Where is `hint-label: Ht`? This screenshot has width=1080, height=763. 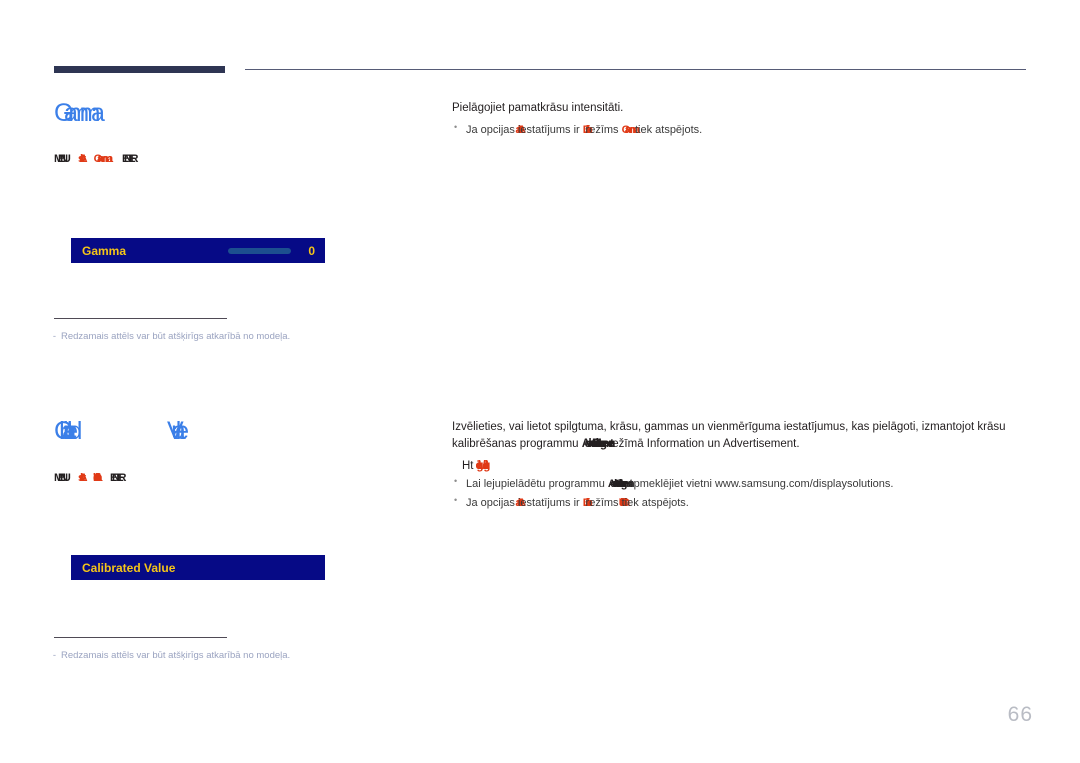
hint-label: Ht is located at coordinates (468, 466).